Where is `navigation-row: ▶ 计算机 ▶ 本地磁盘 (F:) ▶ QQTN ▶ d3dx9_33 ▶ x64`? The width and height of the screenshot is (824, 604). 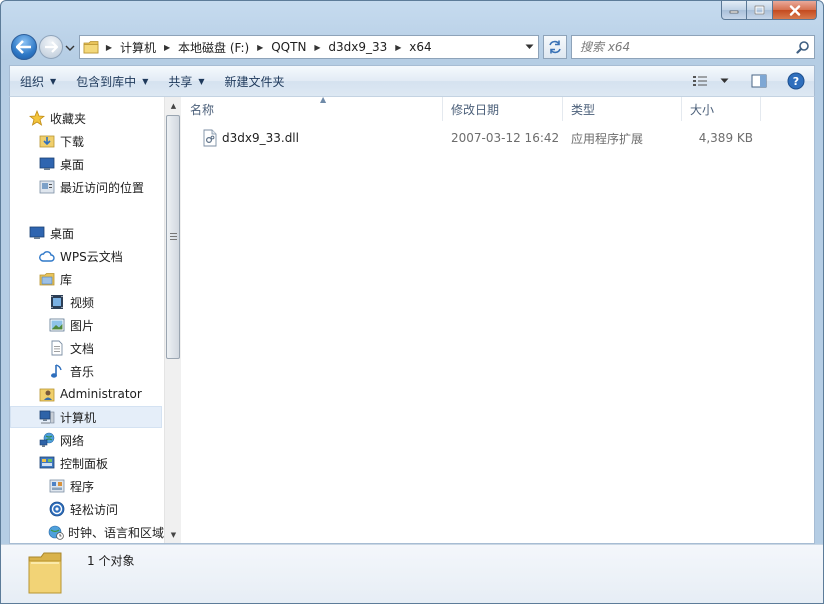 navigation-row: ▶ 计算机 ▶ 本地磁盘 (F:) ▶ QQTN ▶ d3dx9_33 ▶ x64 is located at coordinates (412, 46).